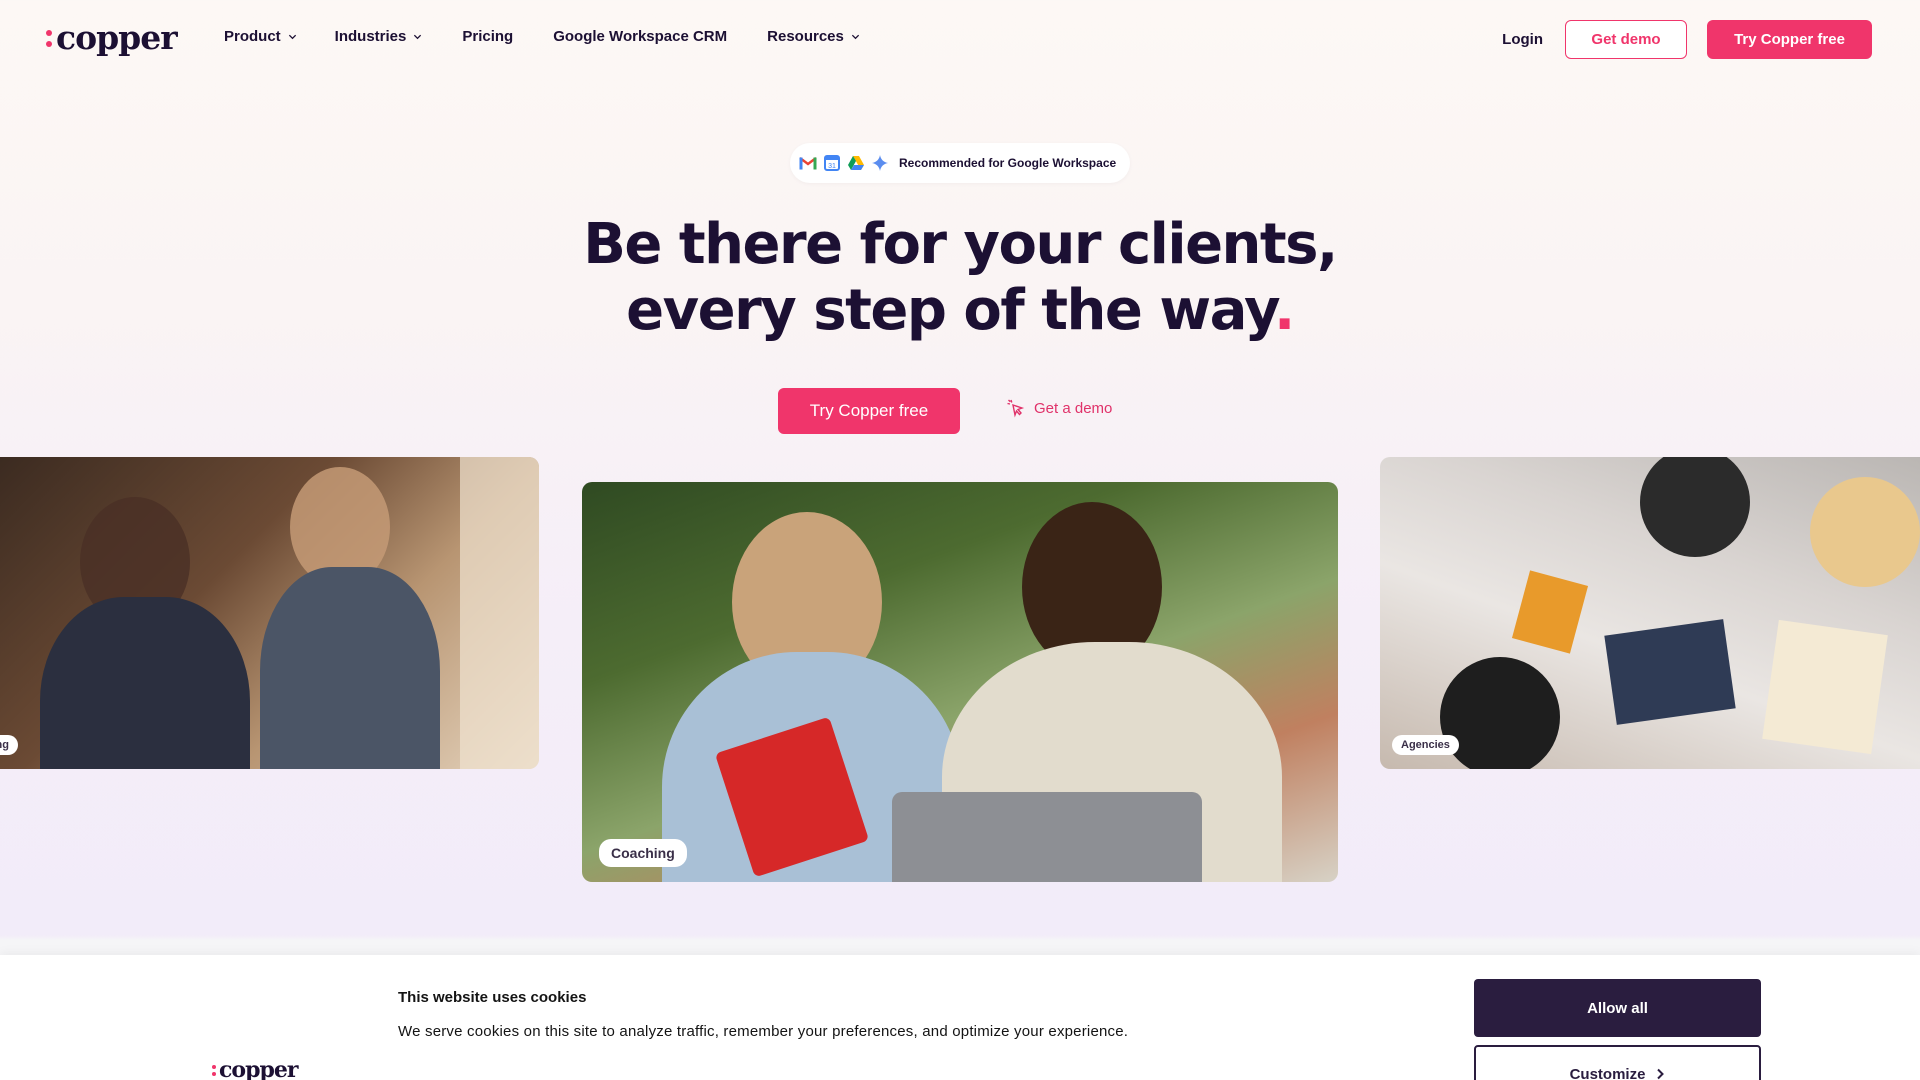  I want to click on google-workspace-badge: 31 Recommended for Google Workspace, so click(960, 163).